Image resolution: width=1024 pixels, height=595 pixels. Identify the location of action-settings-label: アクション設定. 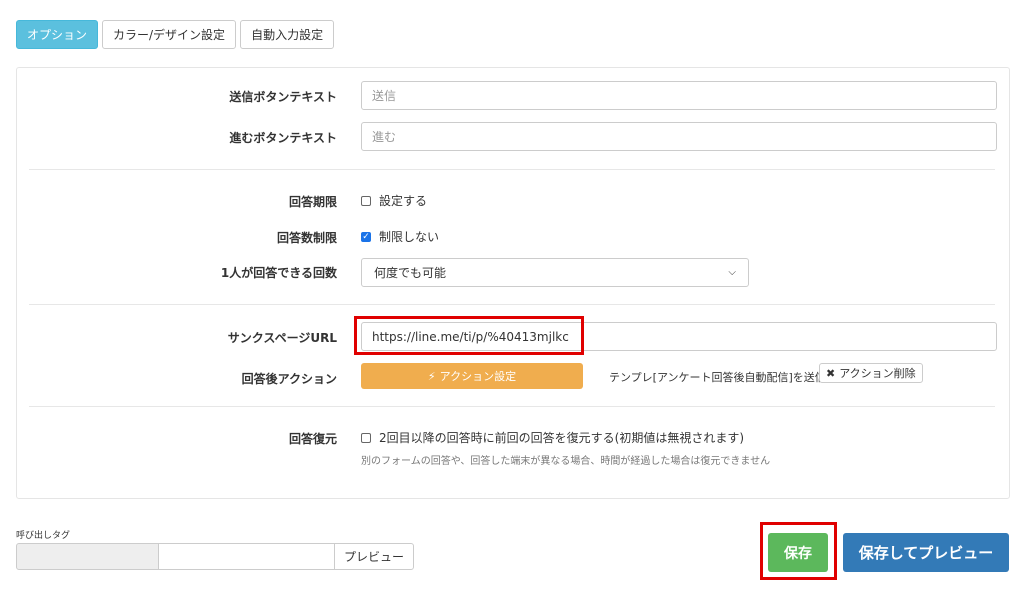
(478, 376).